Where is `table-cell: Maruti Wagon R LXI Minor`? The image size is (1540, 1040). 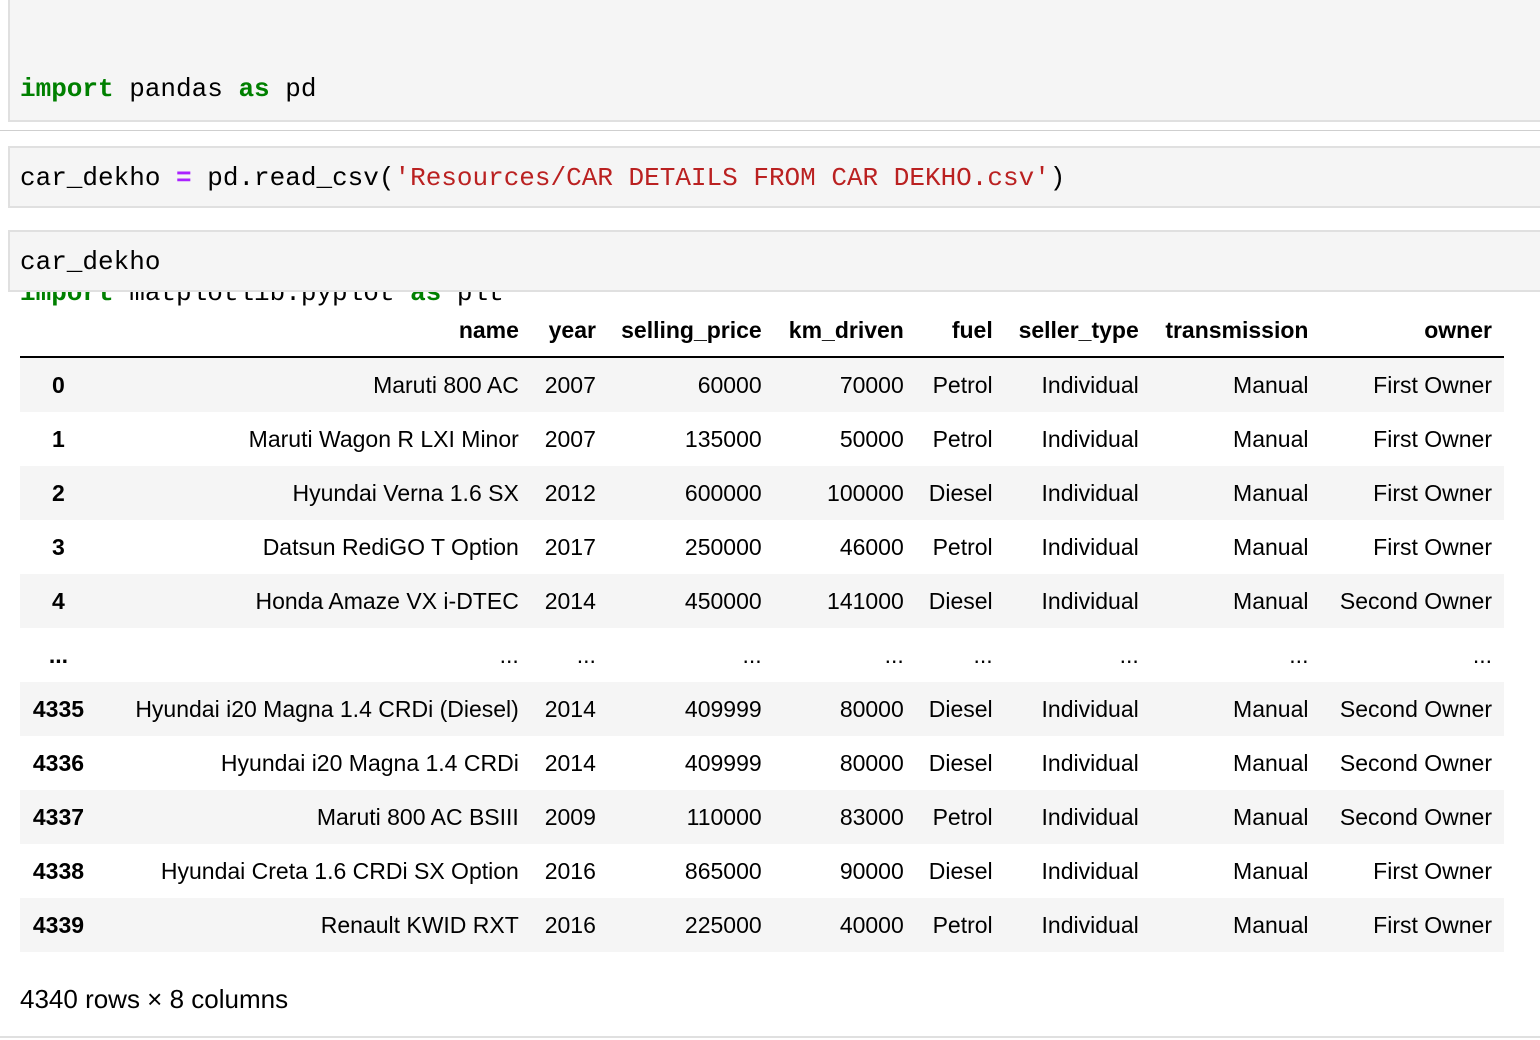
table-cell: Maruti Wagon R LXI Minor is located at coordinates (383, 438).